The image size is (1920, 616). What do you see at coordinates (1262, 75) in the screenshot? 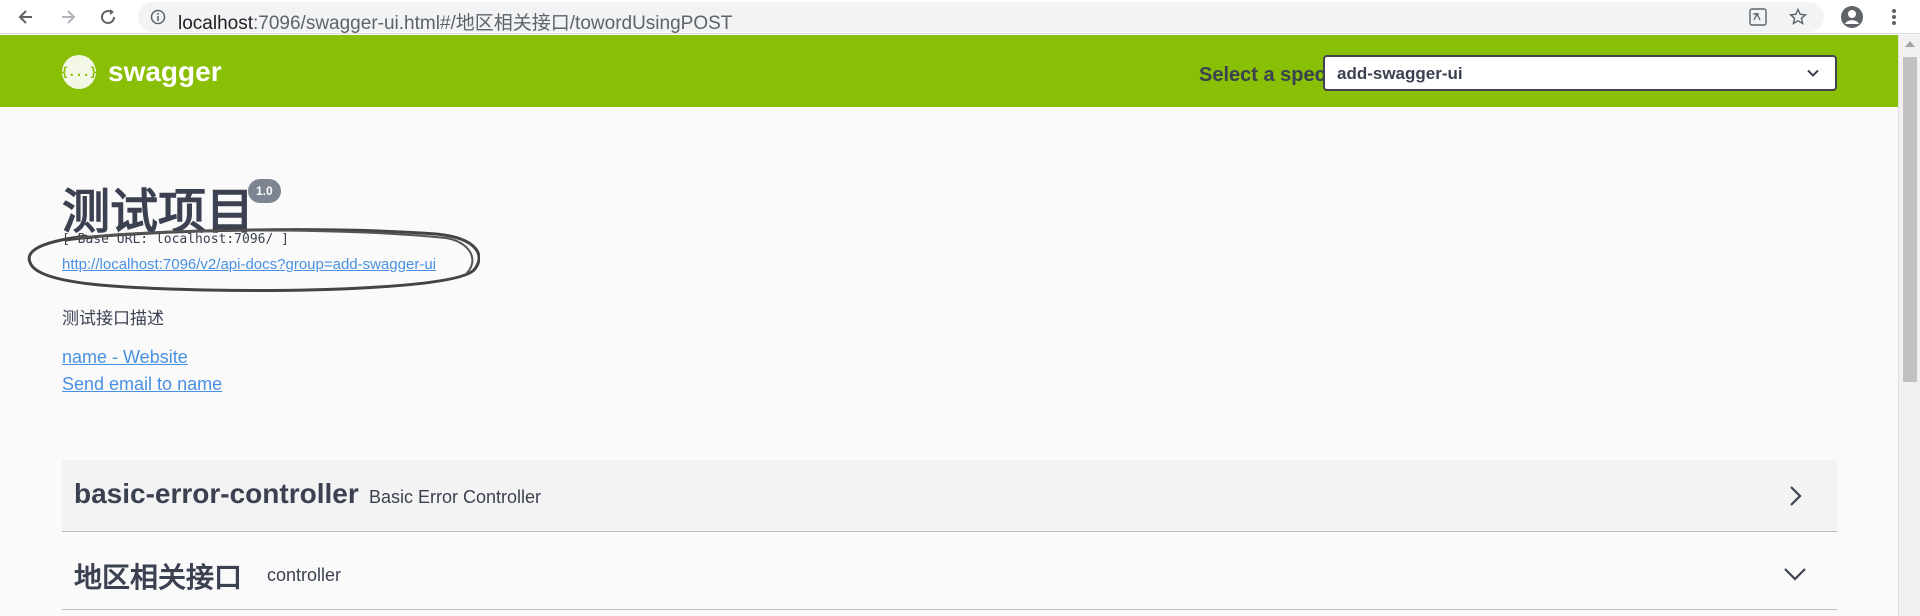
I see `select-spec-label: Select a spec` at bounding box center [1262, 75].